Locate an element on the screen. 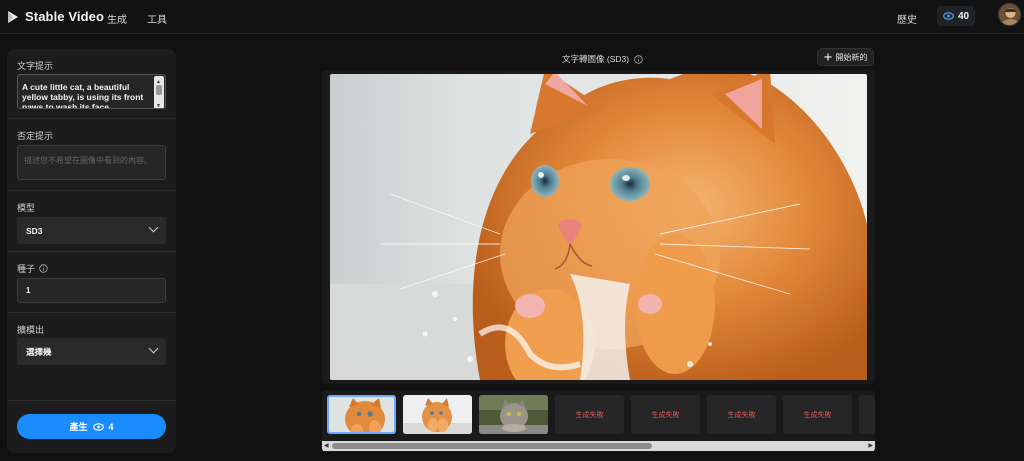 This screenshot has width=1024, height=461. thumbnail-4-failed: 生成失敗 is located at coordinates (589, 414).